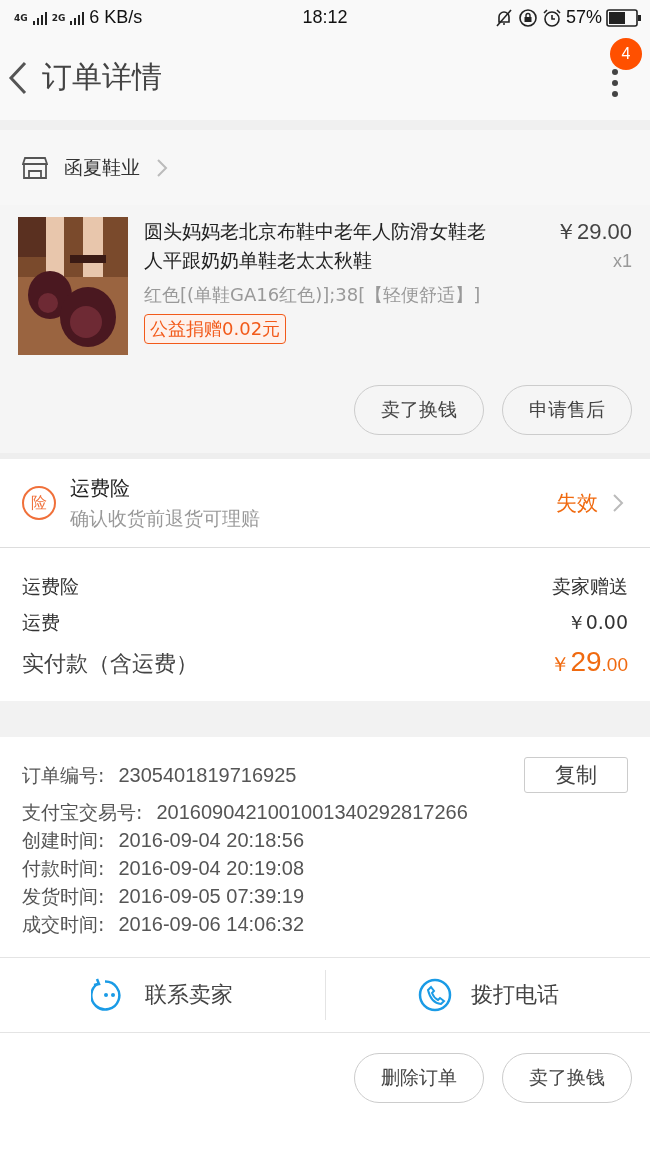 The width and height of the screenshot is (650, 1155). I want to click on contact-button: 联系卖家, so click(162, 995).